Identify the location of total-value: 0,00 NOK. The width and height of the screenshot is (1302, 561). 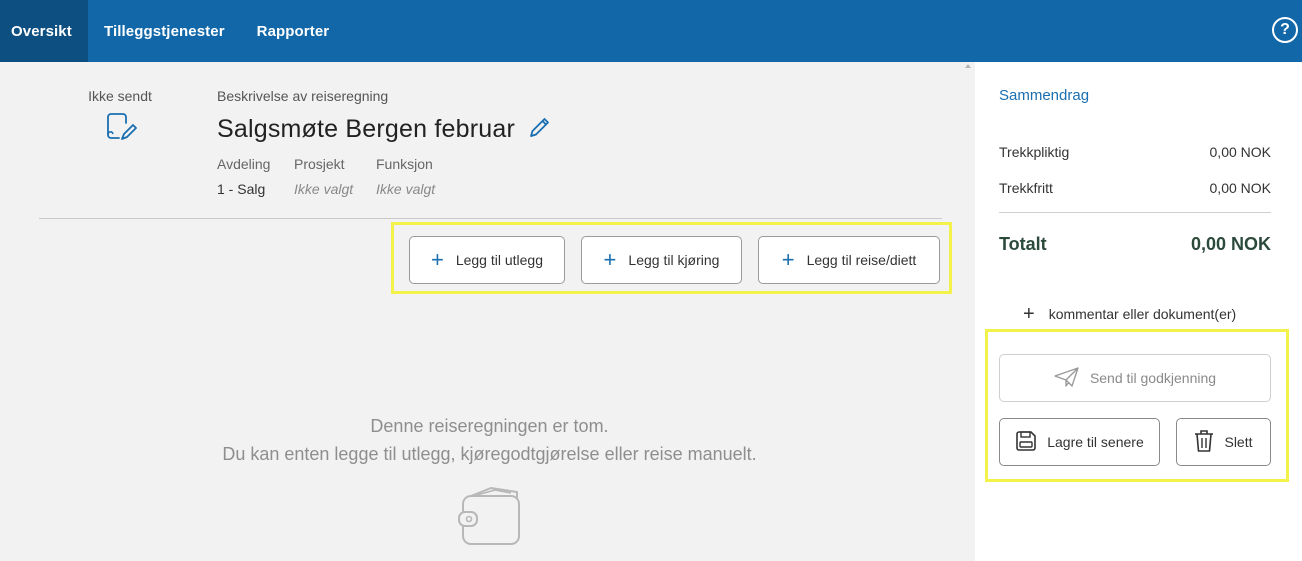
(1230, 244).